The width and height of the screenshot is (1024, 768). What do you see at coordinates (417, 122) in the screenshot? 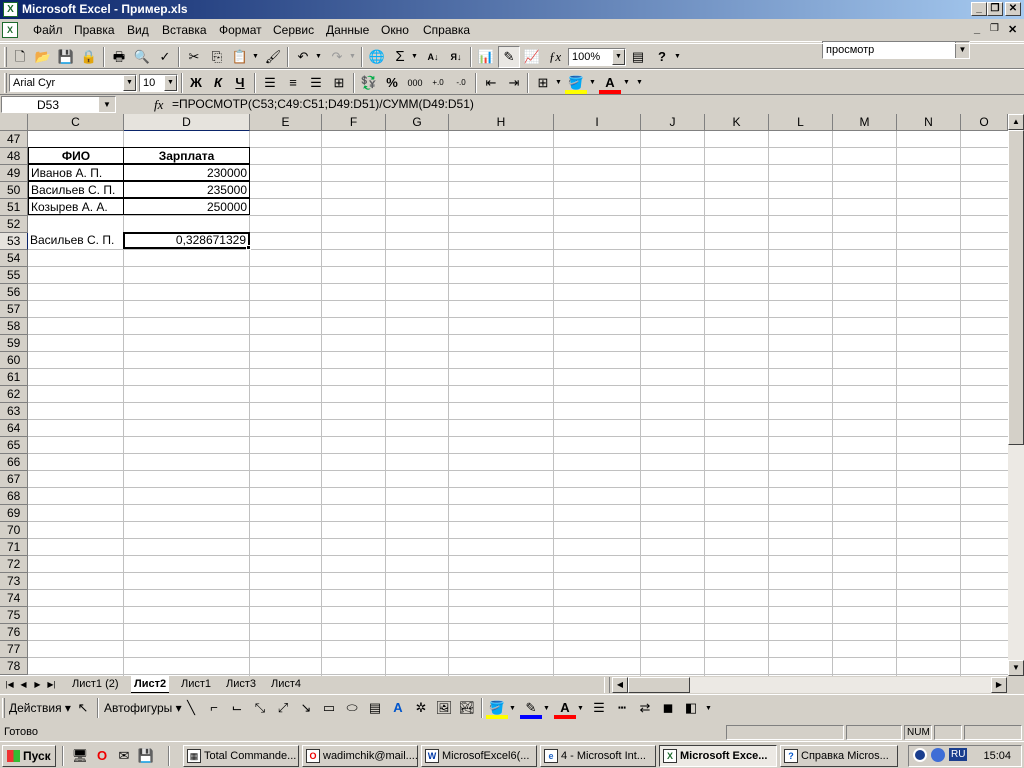
I see `column-header-g: G` at bounding box center [417, 122].